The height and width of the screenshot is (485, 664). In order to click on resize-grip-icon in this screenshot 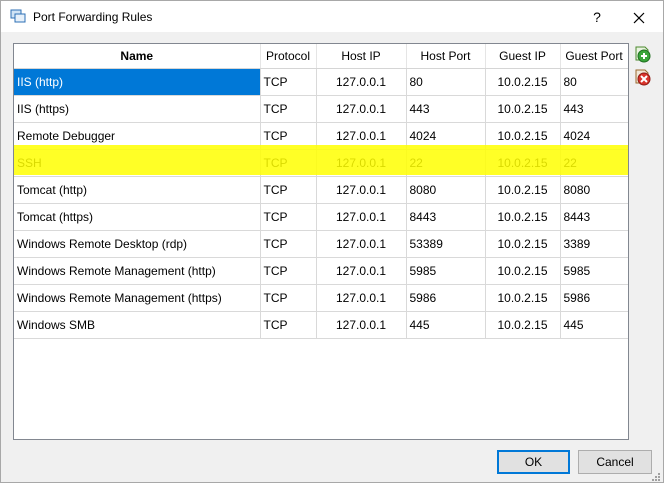, I will do `click(656, 476)`.